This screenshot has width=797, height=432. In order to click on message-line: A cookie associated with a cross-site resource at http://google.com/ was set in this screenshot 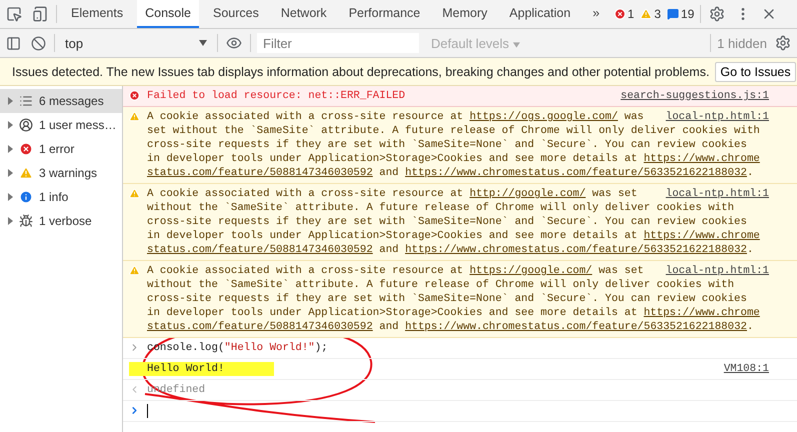, I will do `click(392, 194)`.